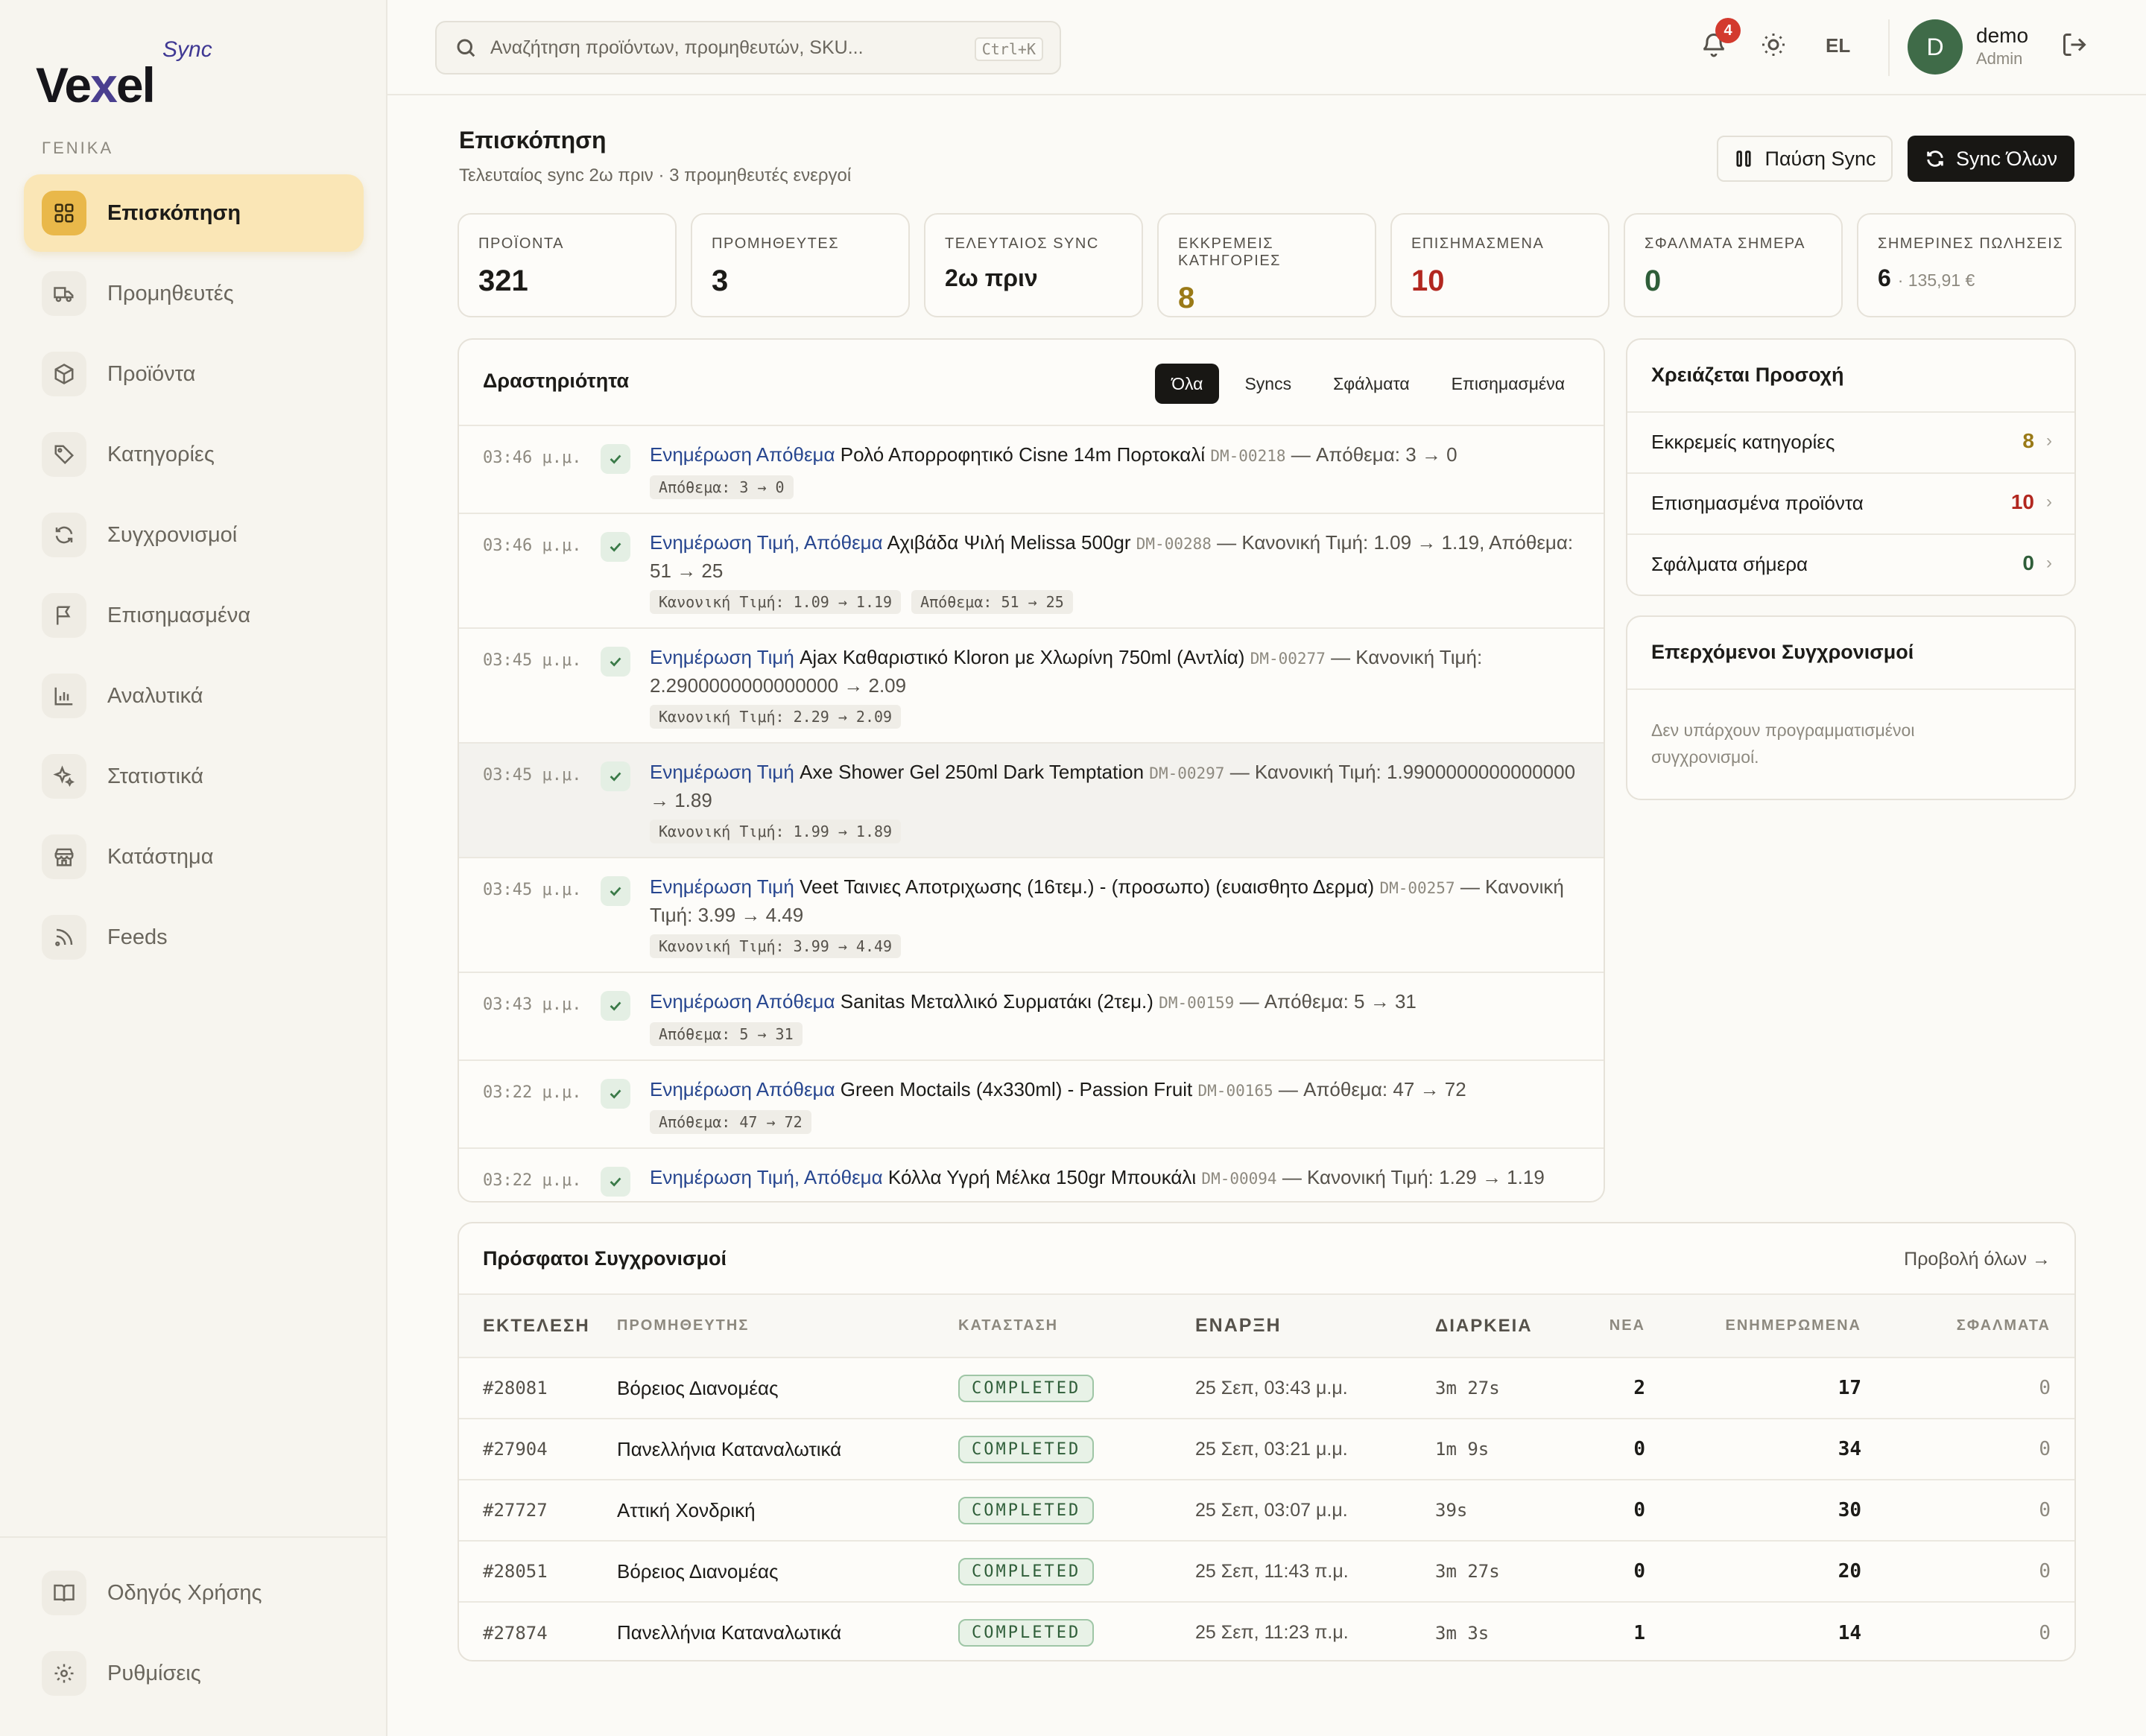  I want to click on sidebar-item-guide: Οδηγός Χρήσης, so click(194, 1593).